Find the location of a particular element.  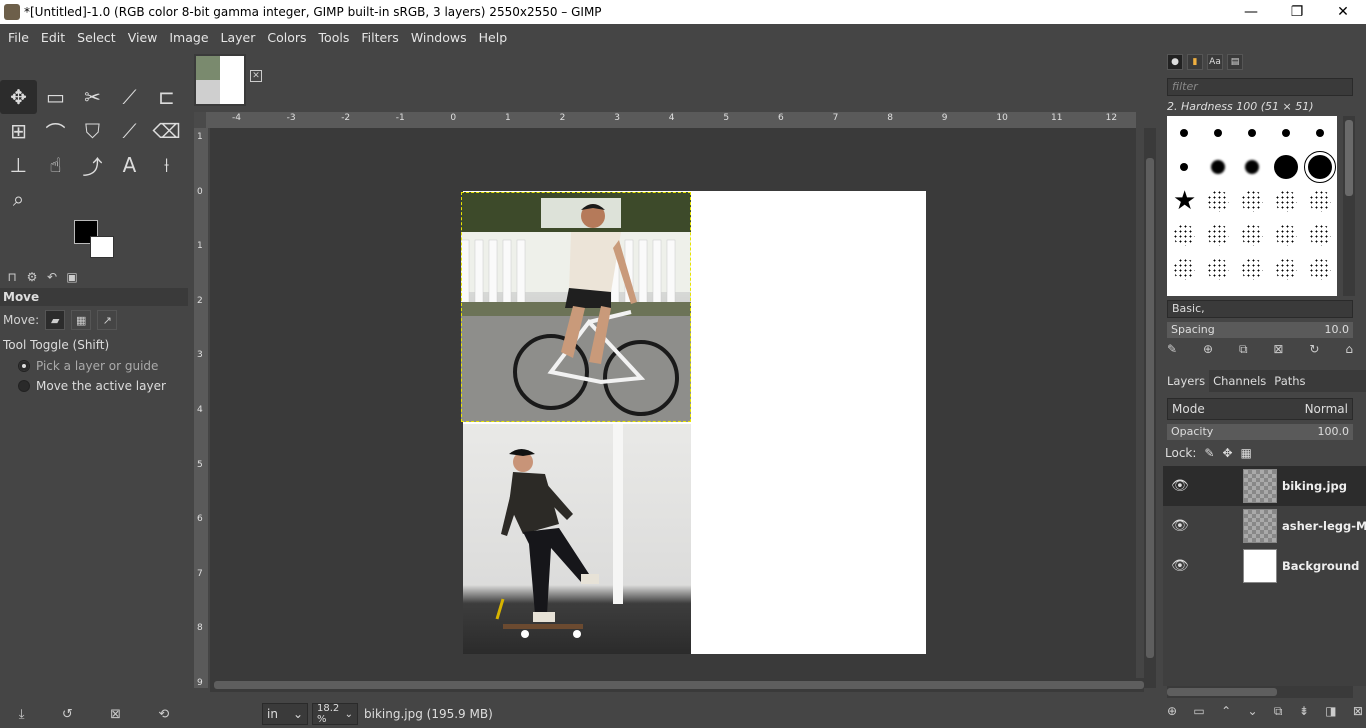

lock-pixels-icon: ✎ is located at coordinates (1209, 453).